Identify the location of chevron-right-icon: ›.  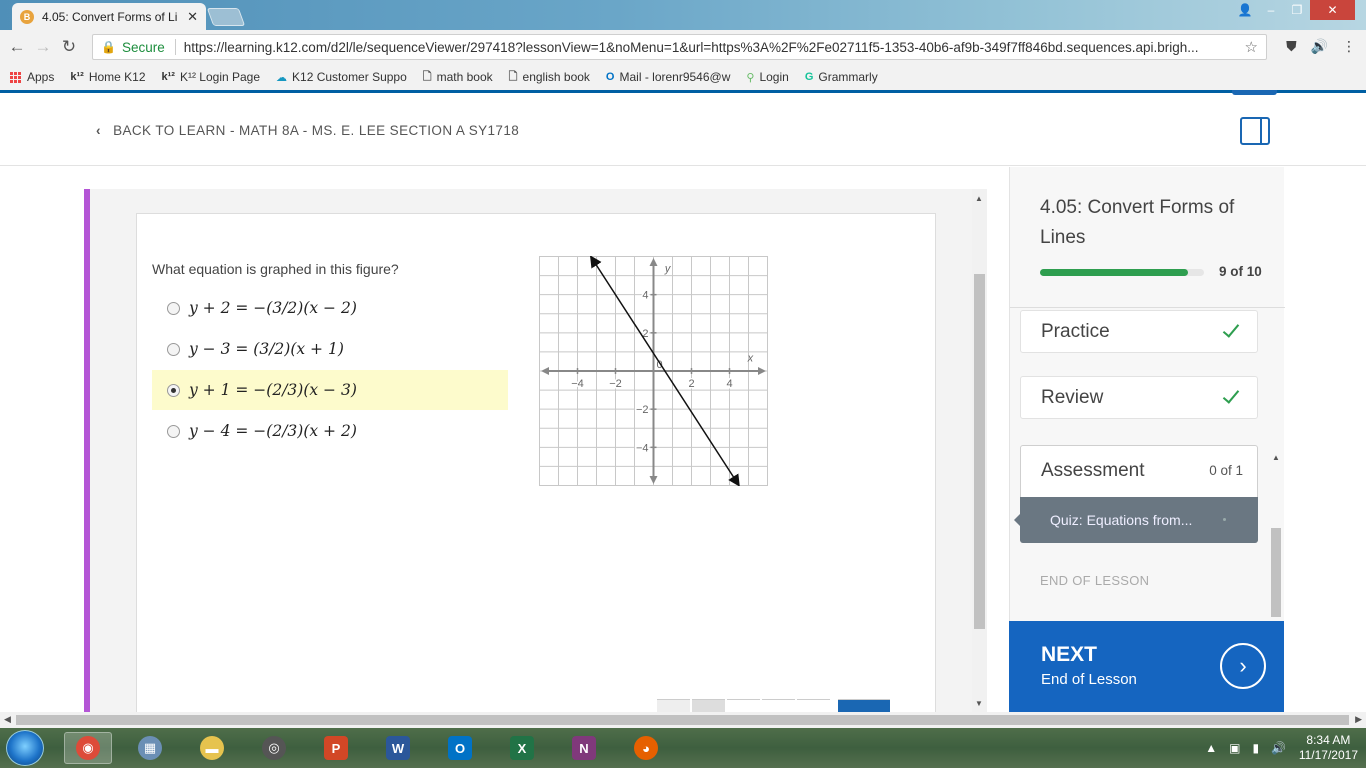
(1243, 666).